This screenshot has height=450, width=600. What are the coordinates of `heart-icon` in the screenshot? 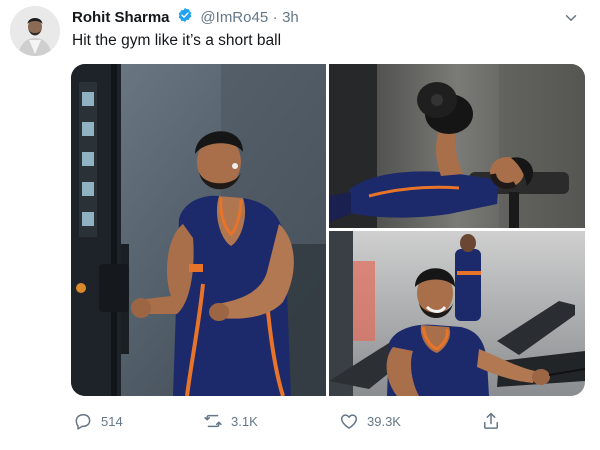 It's located at (349, 421).